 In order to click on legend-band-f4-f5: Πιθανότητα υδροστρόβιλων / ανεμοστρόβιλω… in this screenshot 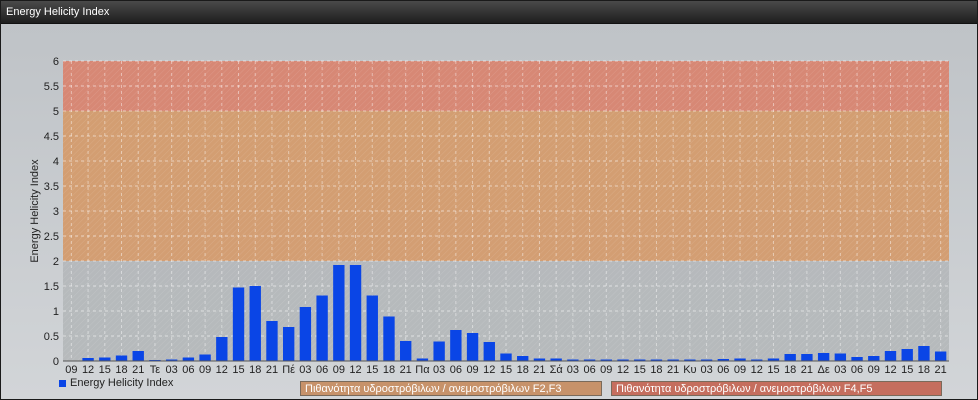, I will do `click(776, 388)`.